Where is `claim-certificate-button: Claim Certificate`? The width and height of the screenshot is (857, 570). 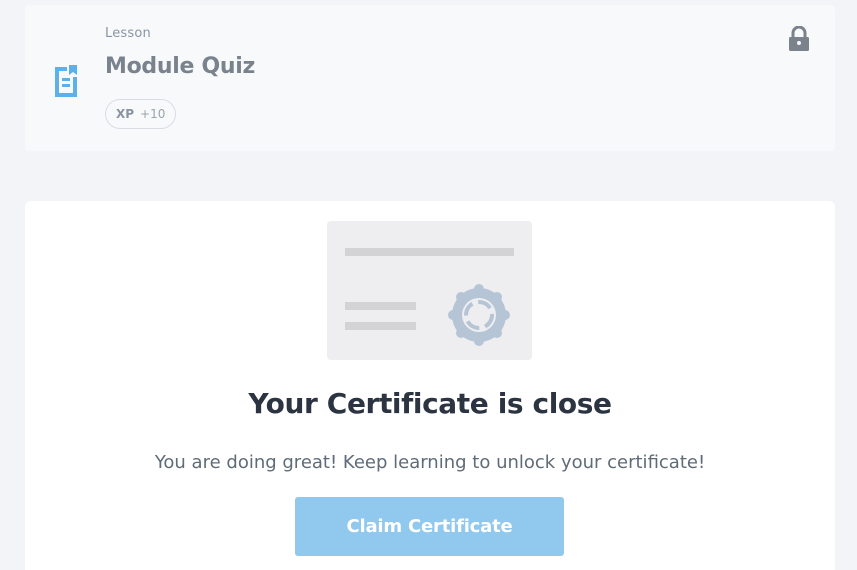 claim-certificate-button: Claim Certificate is located at coordinates (429, 526).